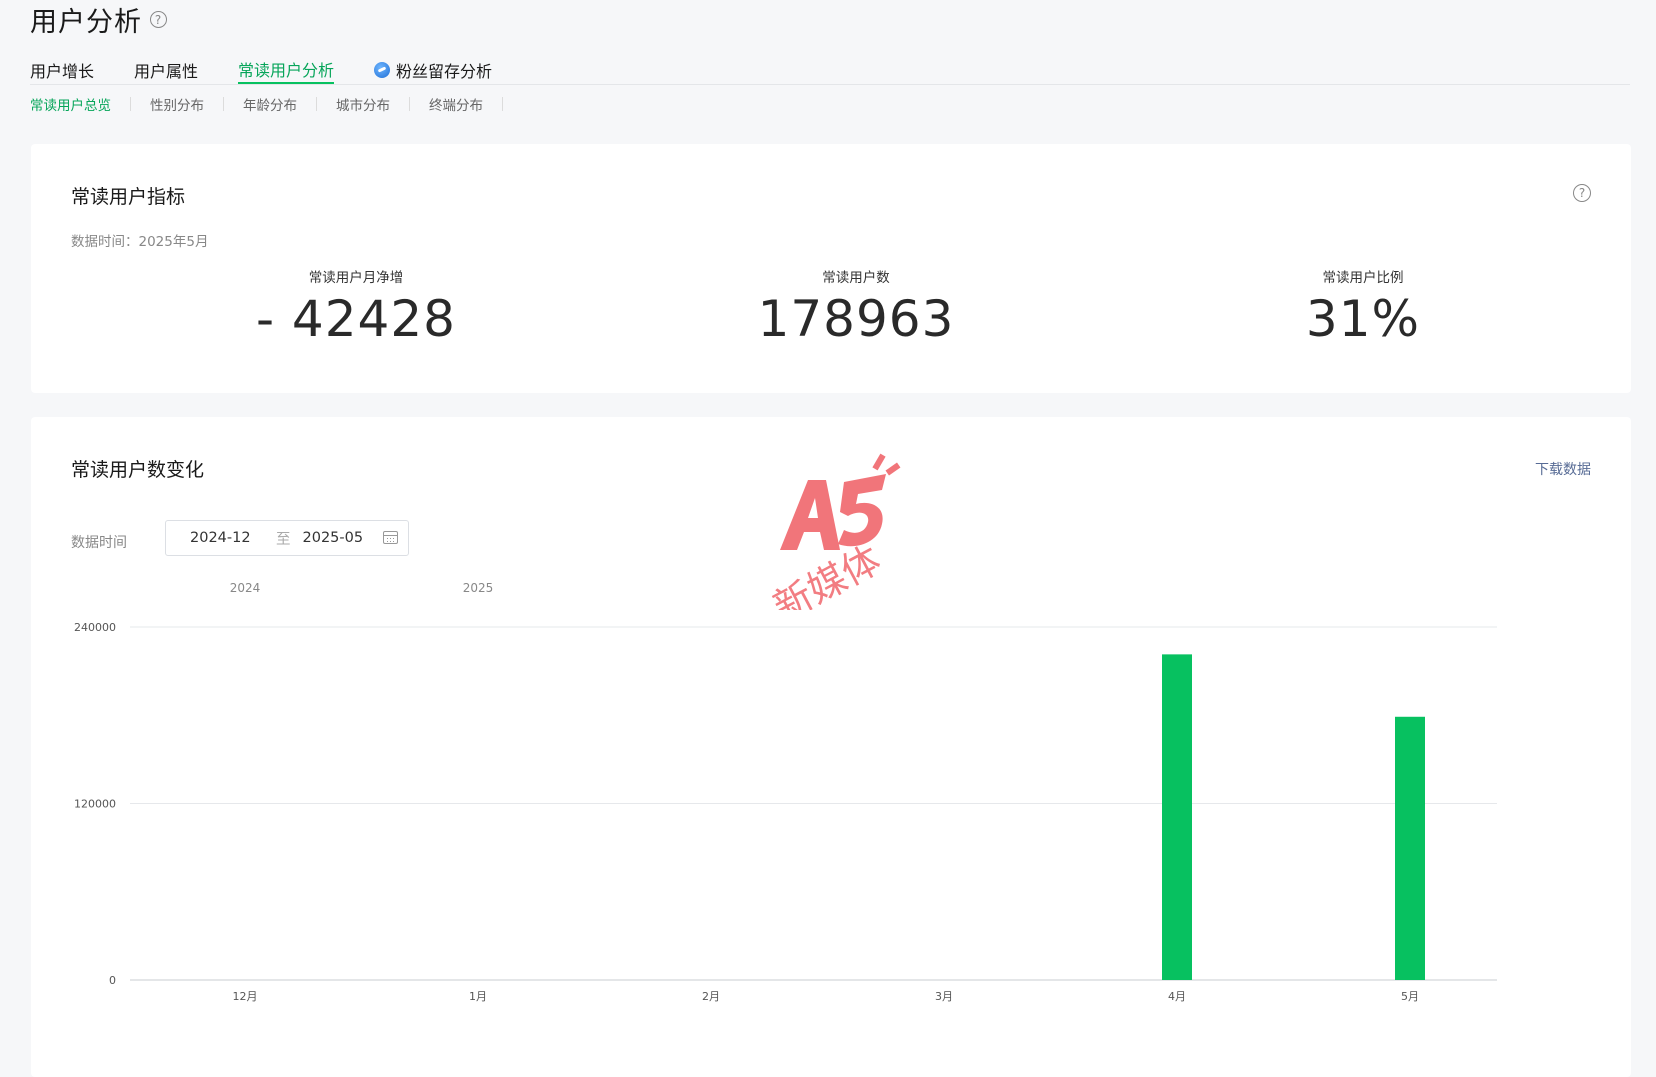 The width and height of the screenshot is (1656, 1077). Describe the element at coordinates (112, 980) in the screenshot. I see `y-tick-label: 0` at that location.